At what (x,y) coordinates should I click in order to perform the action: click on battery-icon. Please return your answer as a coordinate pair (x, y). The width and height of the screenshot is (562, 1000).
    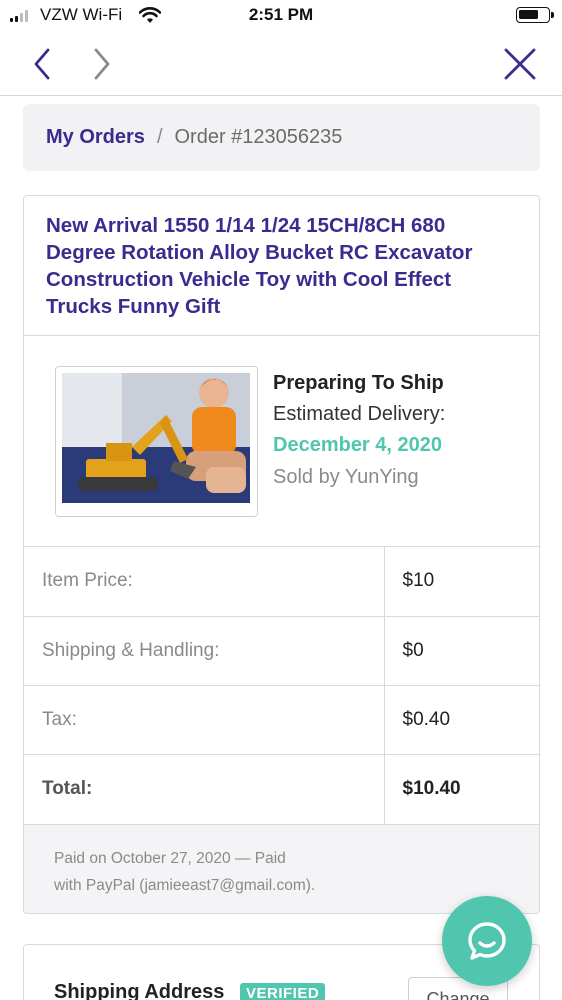
    Looking at the image, I should click on (535, 15).